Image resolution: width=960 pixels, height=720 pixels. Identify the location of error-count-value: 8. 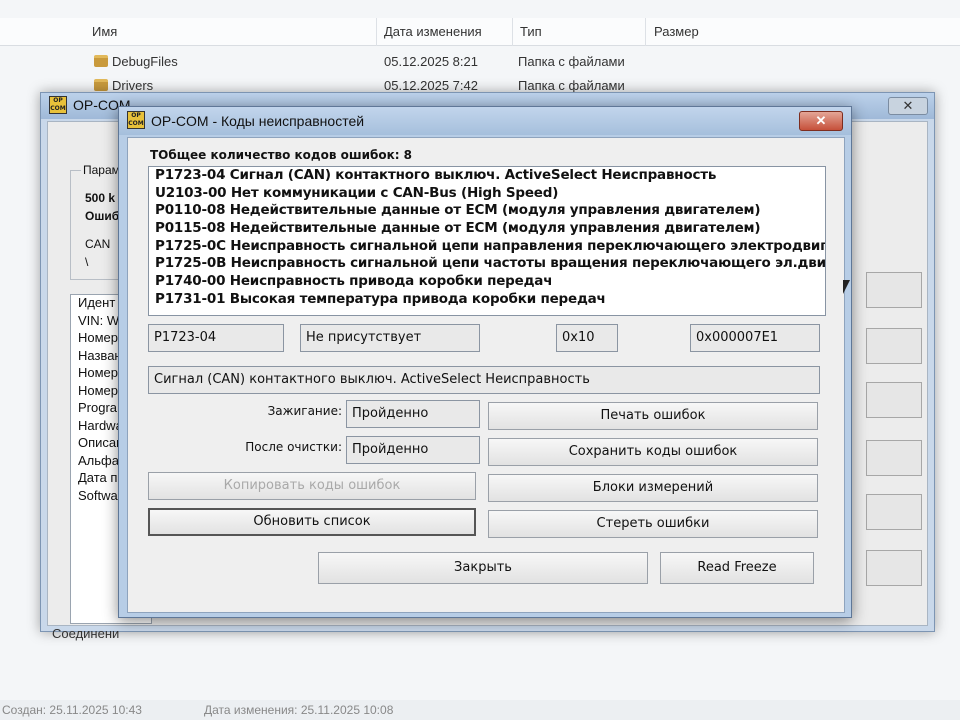
(407, 155).